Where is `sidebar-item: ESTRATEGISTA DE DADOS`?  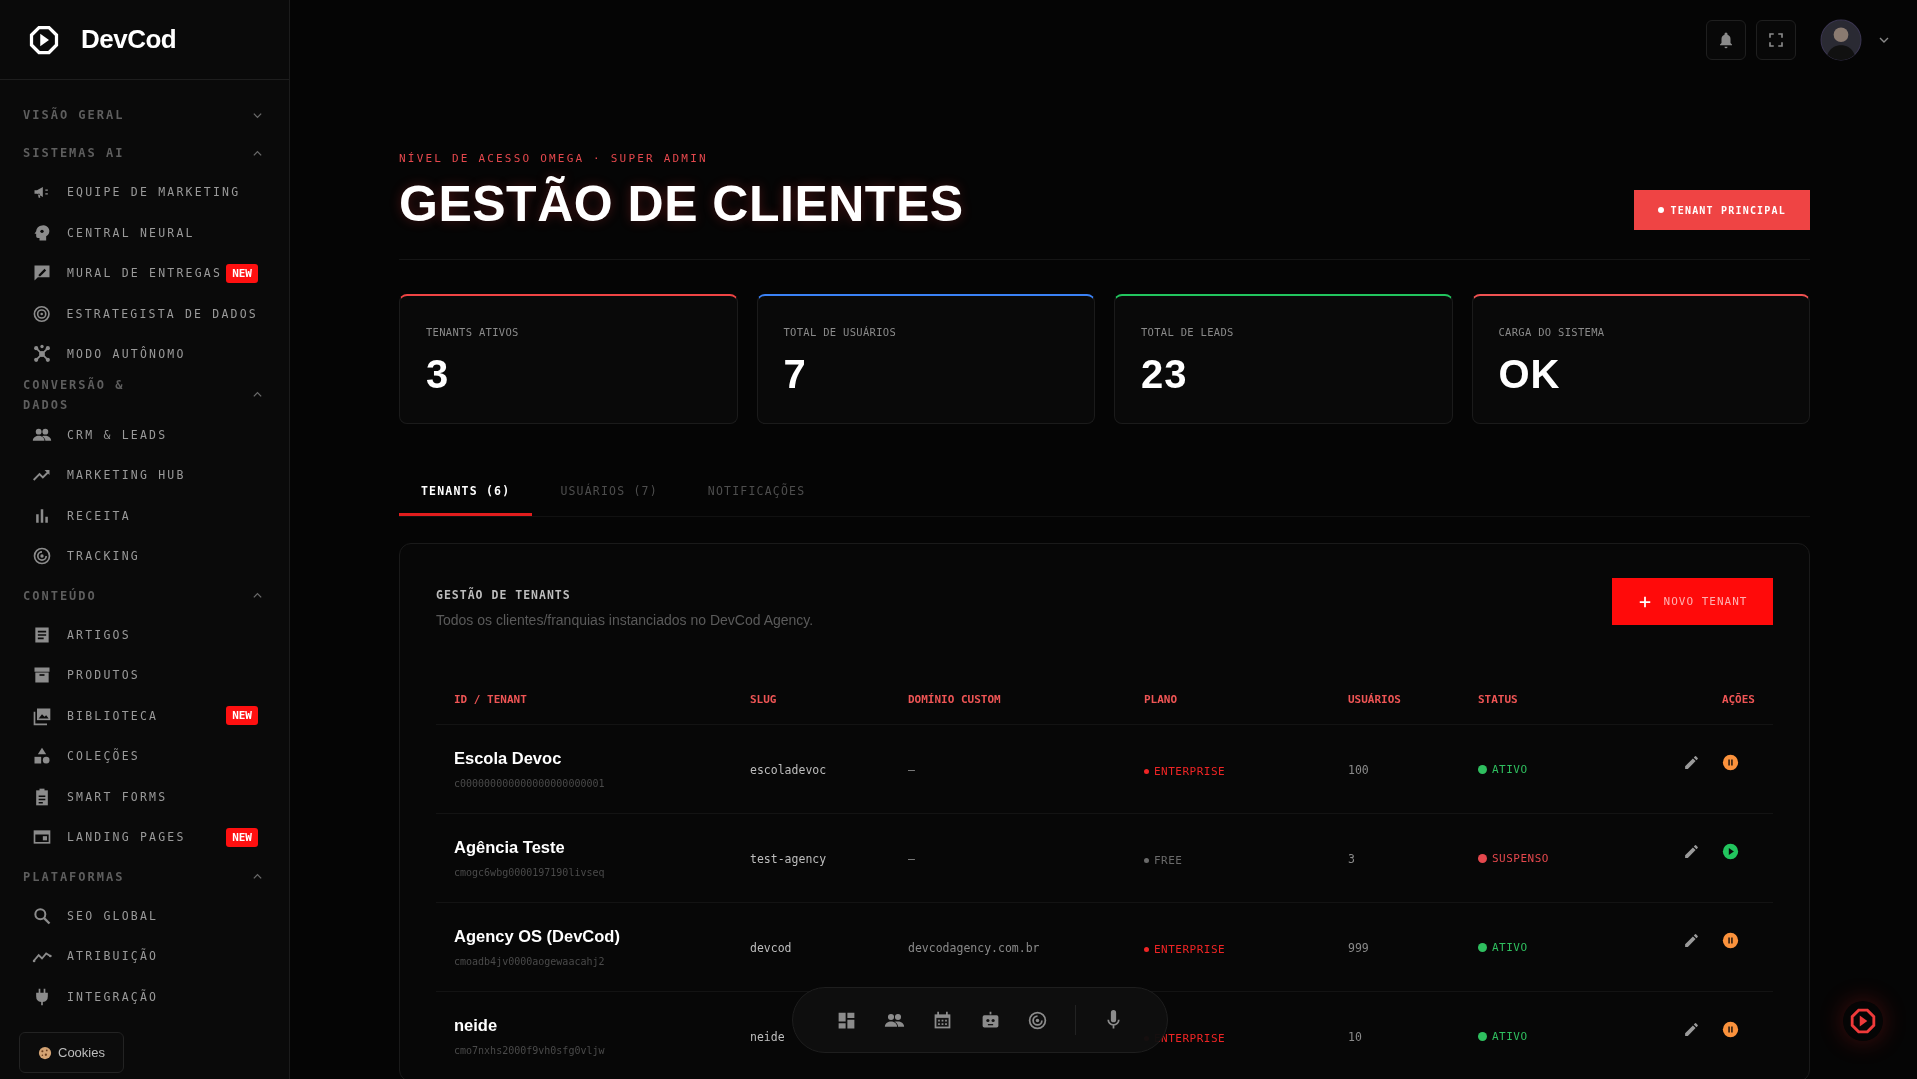
sidebar-item: ESTRATEGISTA DE DADOS is located at coordinates (144, 313).